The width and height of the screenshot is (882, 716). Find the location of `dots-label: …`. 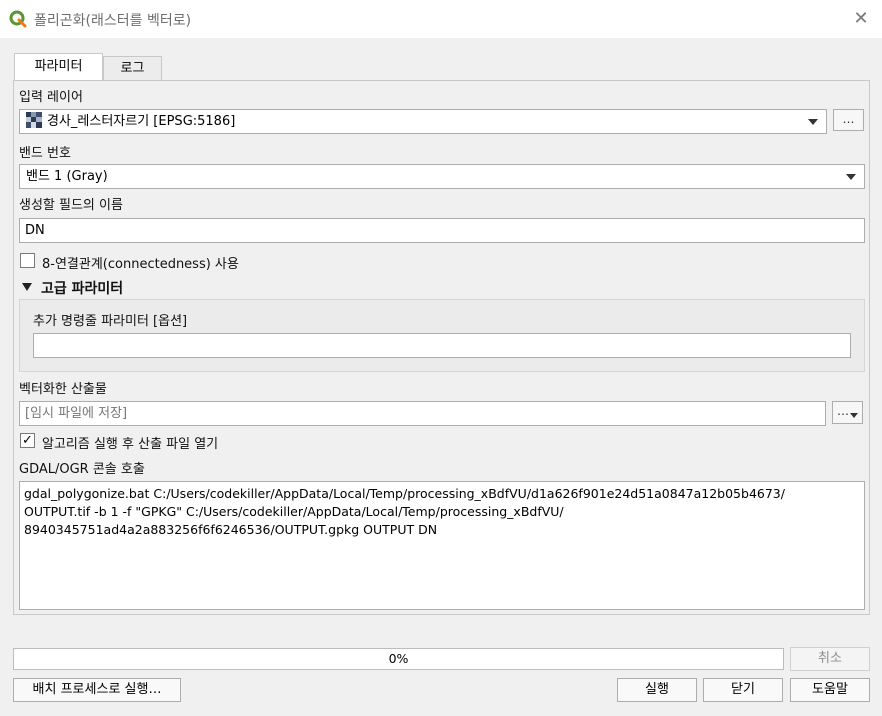

dots-label: … is located at coordinates (843, 411).